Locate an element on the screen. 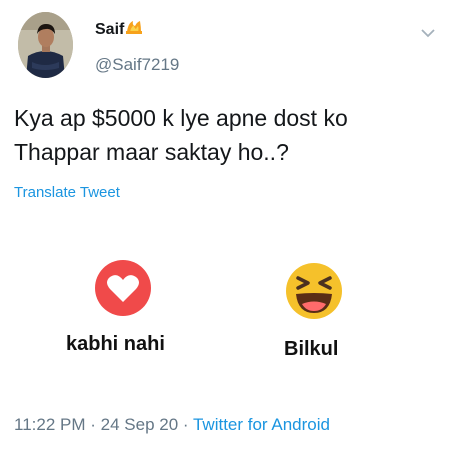 The width and height of the screenshot is (450, 450). avatar is located at coordinates (45, 45).